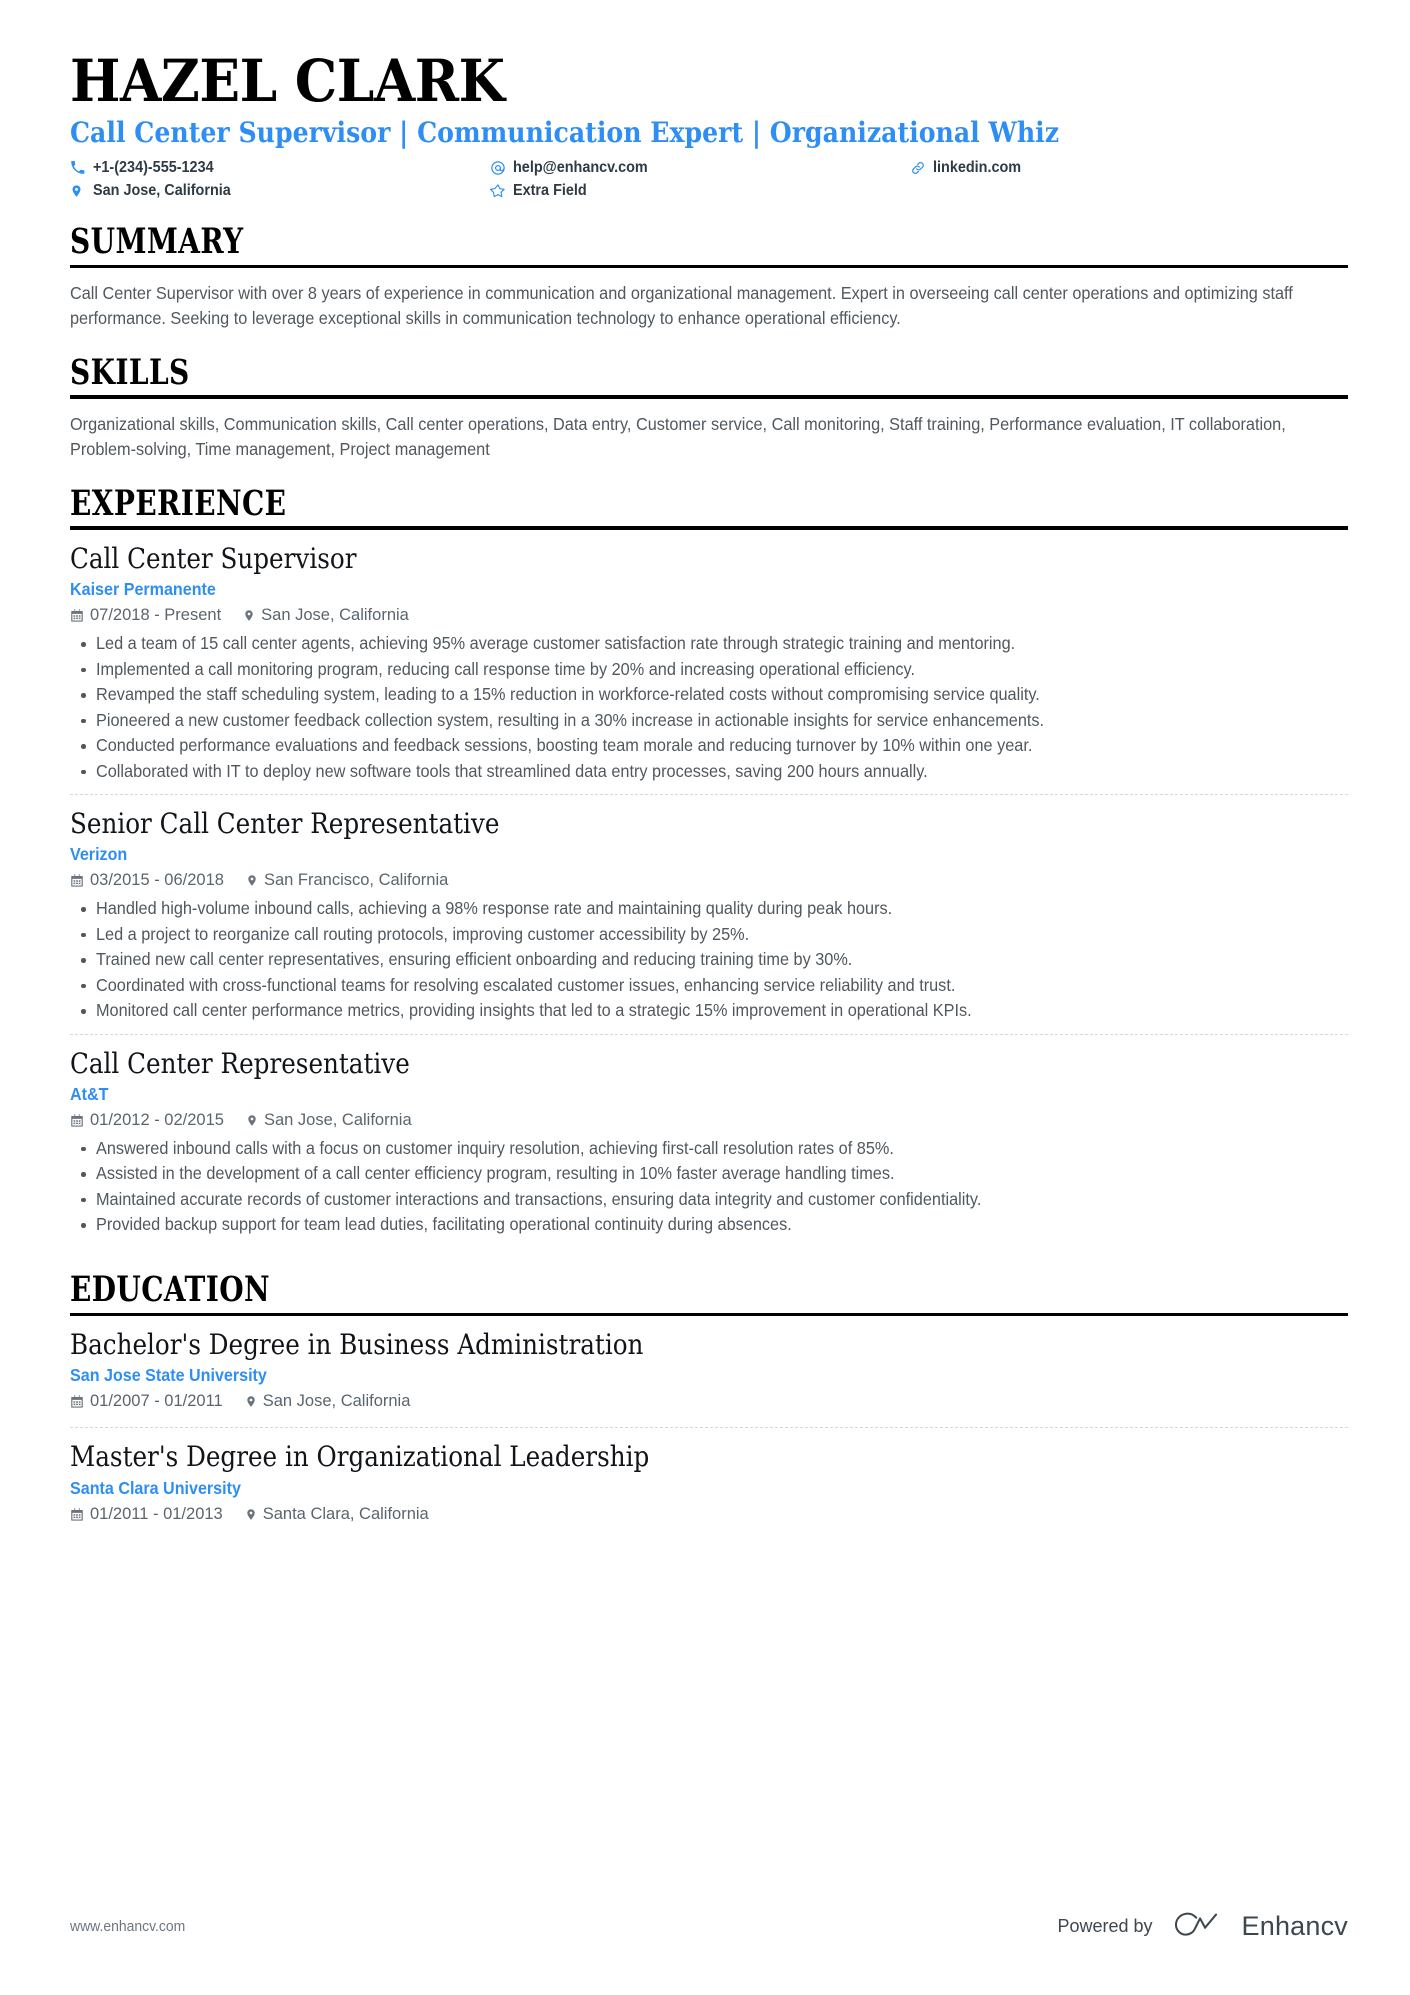 This screenshot has width=1410, height=1995. Describe the element at coordinates (709, 615) in the screenshot. I see `experience-entry-meta: 07/2018 - Present San Jose, California` at that location.